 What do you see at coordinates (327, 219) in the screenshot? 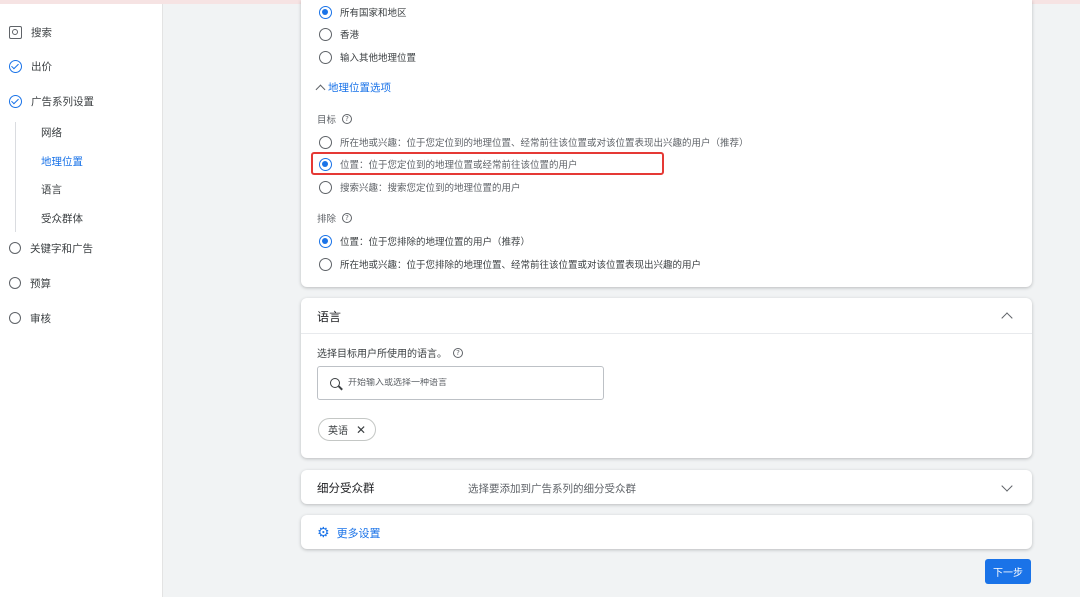
I see `exclude-label-text: 排除` at bounding box center [327, 219].